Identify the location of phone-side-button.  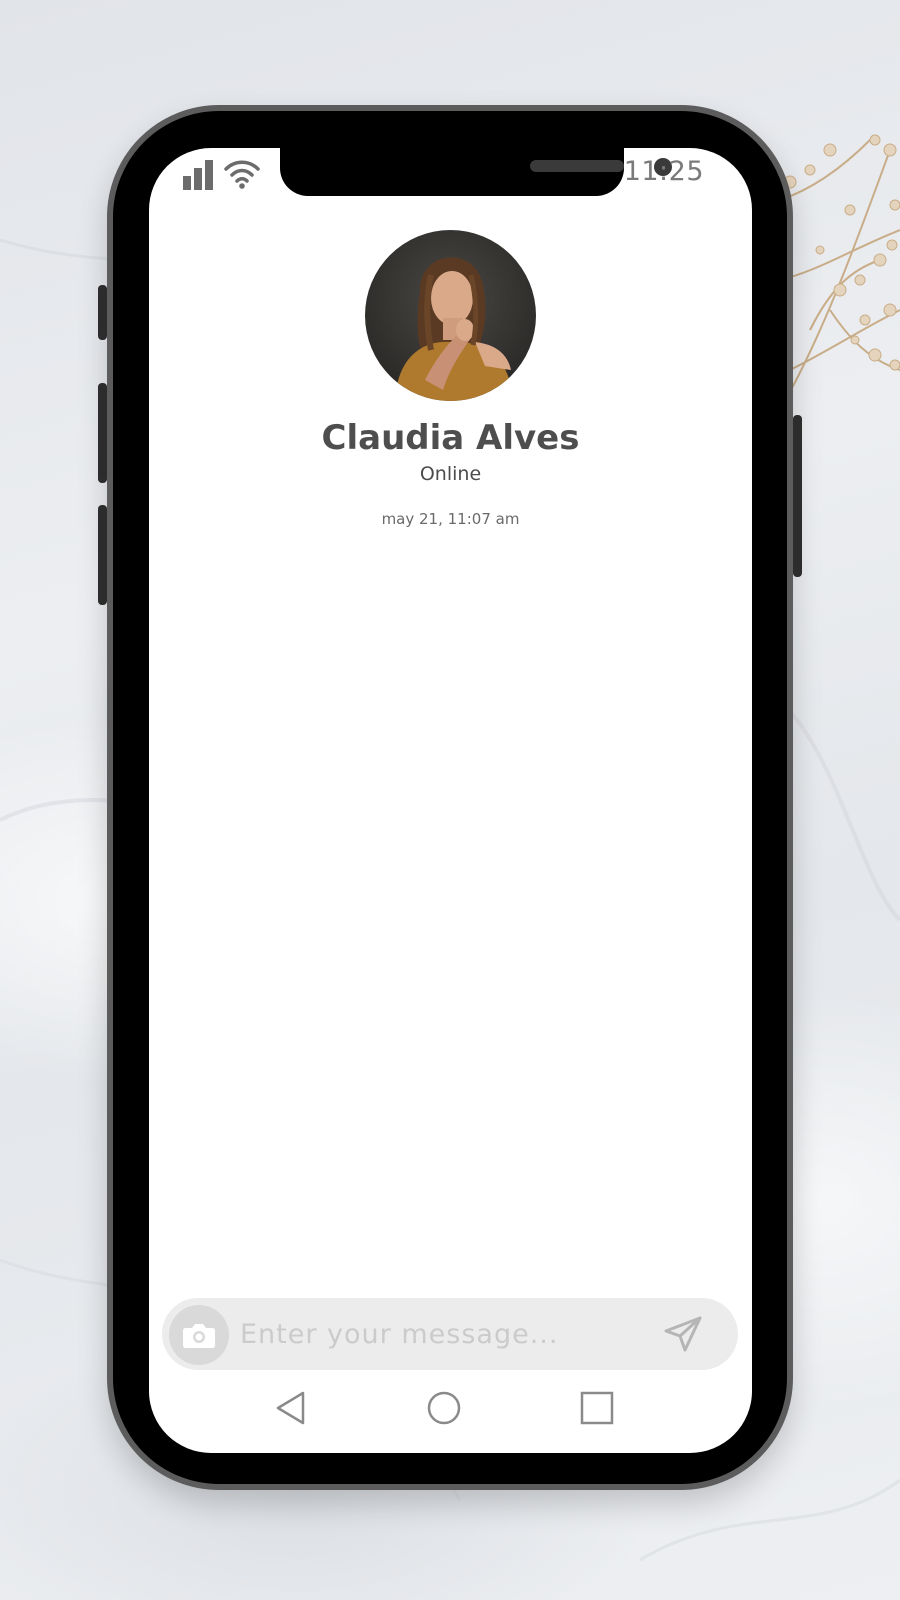
(102, 312).